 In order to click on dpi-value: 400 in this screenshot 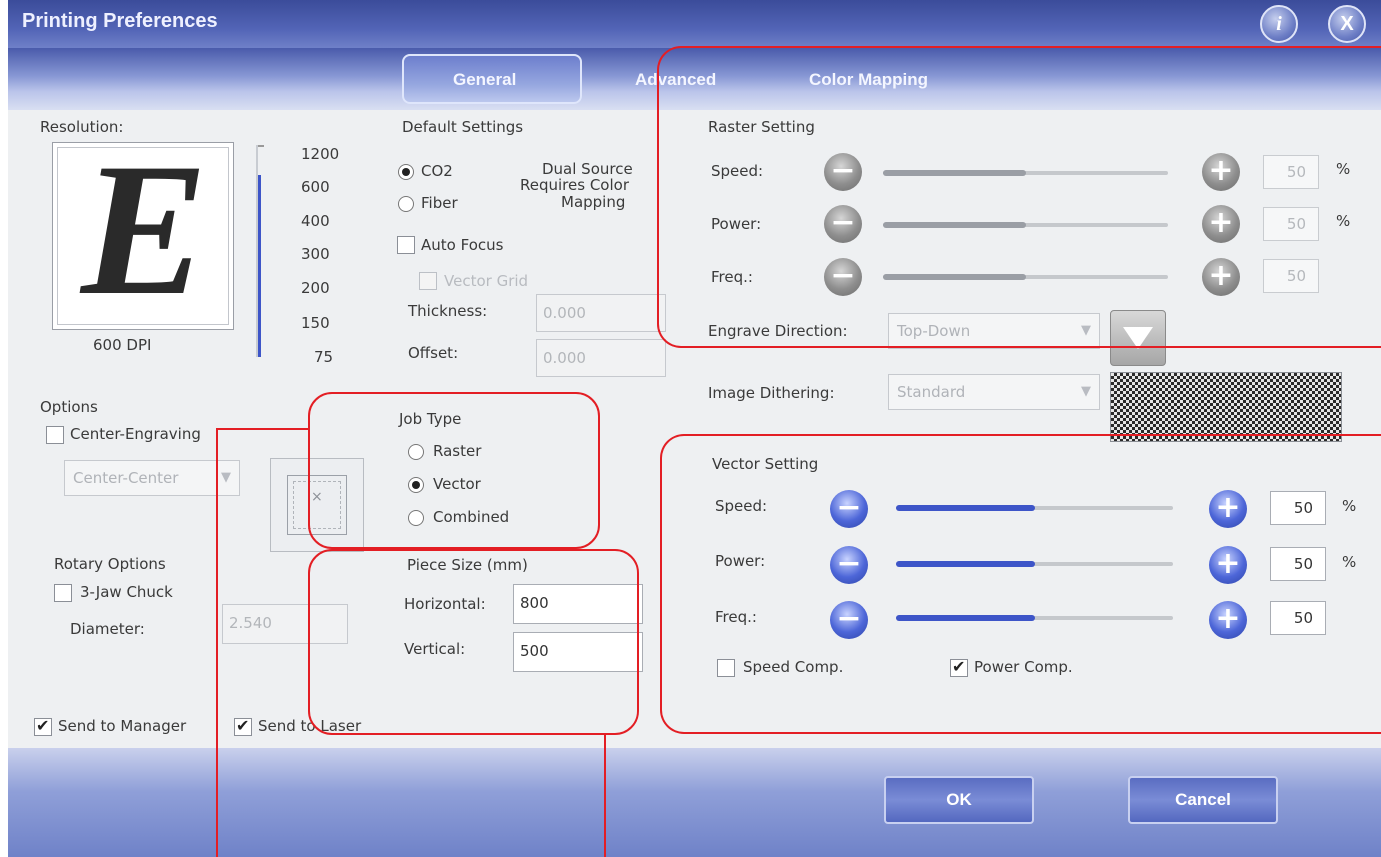, I will do `click(315, 221)`.